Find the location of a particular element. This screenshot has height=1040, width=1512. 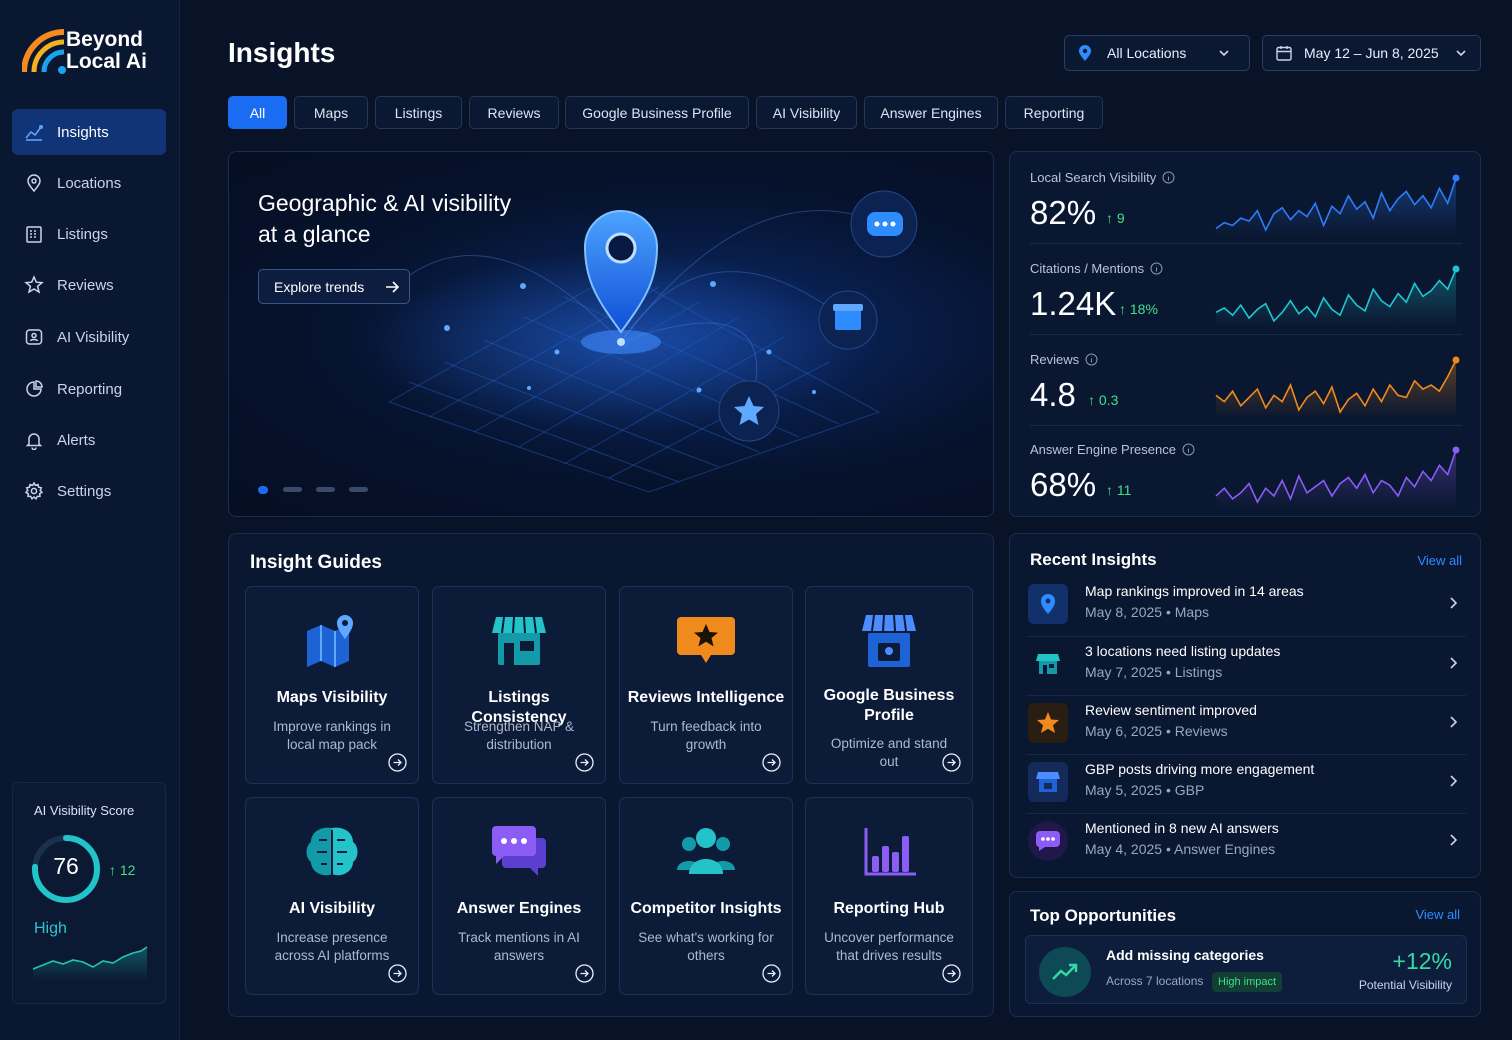

sidebar-item-label: Alerts is located at coordinates (76, 440).